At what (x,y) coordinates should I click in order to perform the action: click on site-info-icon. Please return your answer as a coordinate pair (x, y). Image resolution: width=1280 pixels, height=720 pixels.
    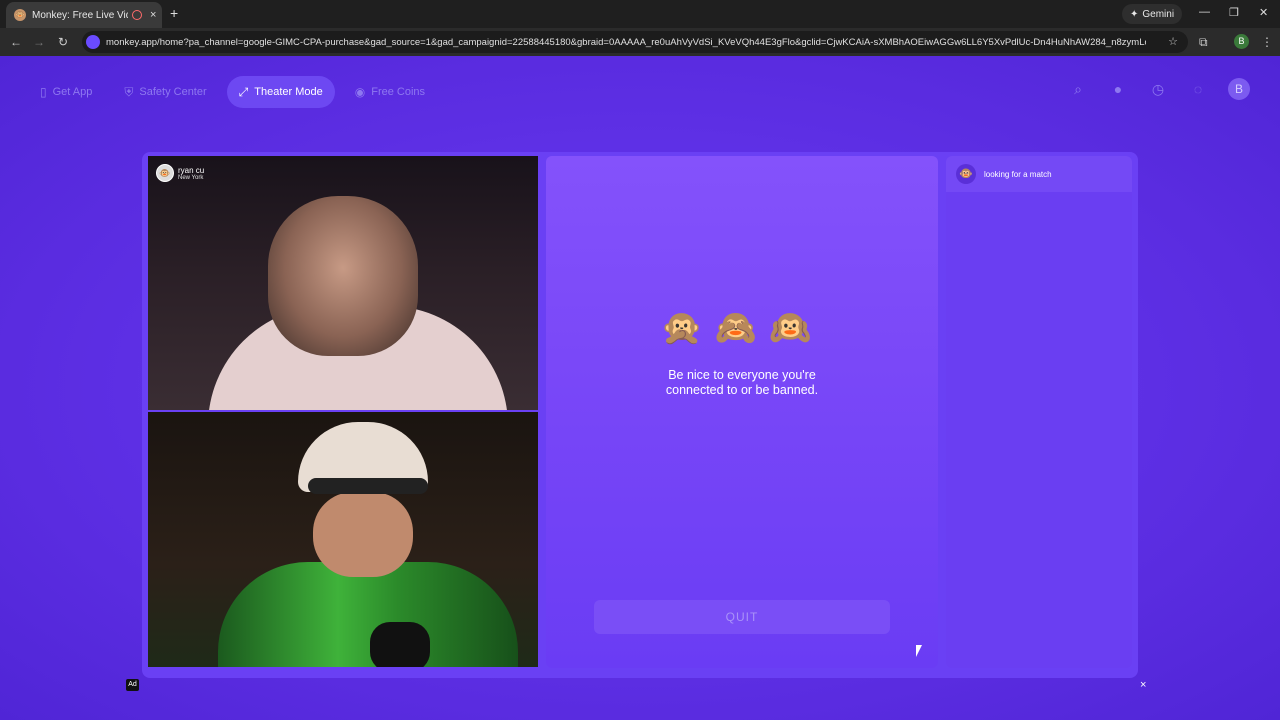
    Looking at the image, I should click on (93, 42).